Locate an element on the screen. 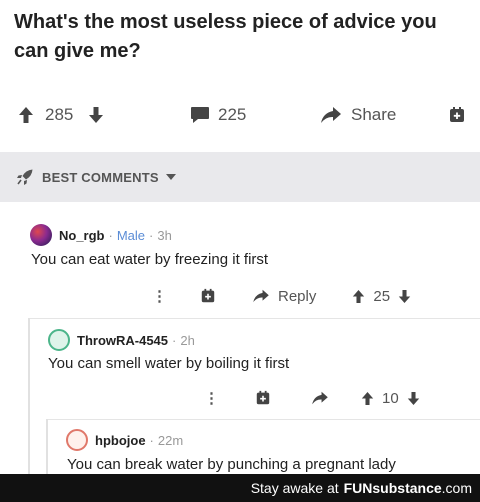  post-upvote-button is located at coordinates (26, 115).